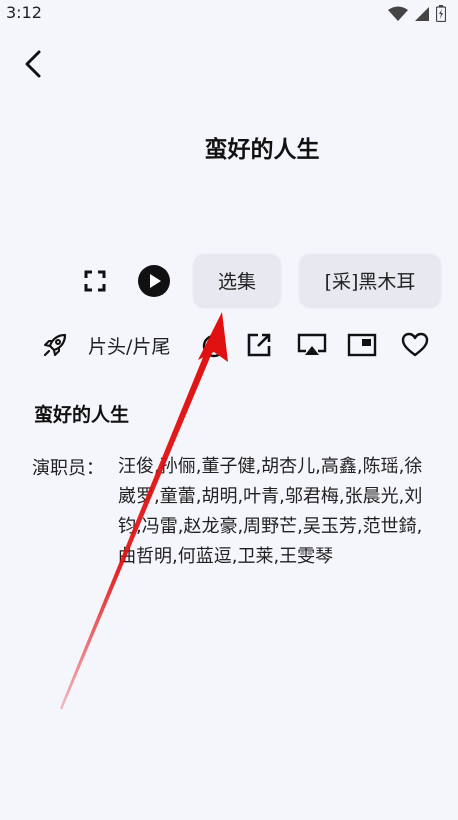 The width and height of the screenshot is (458, 820). I want to click on source-label: [采]黑木耳, so click(370, 281).